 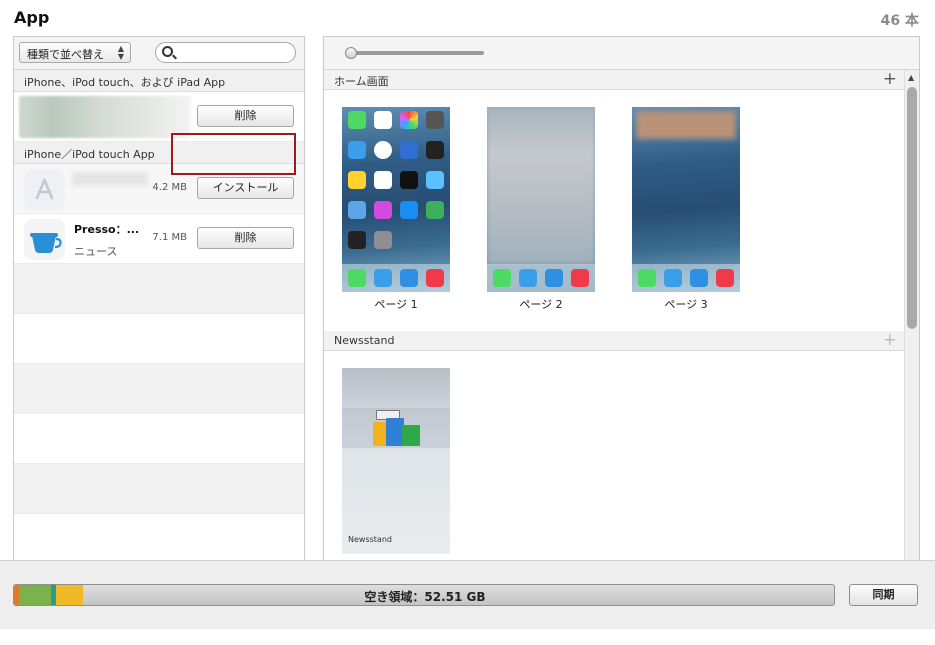 I want to click on bottom-bar: 空き領域：52.51 GB 同期, so click(x=467, y=594).